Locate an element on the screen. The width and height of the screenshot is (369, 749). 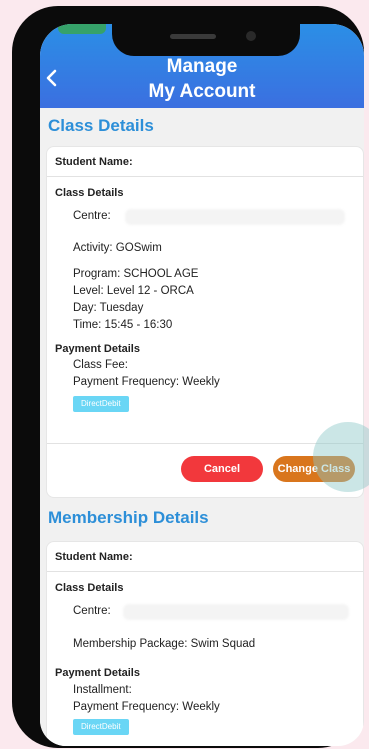
membership-payment-frequency-text: Payment Frequency: Weekly is located at coordinates (146, 707).